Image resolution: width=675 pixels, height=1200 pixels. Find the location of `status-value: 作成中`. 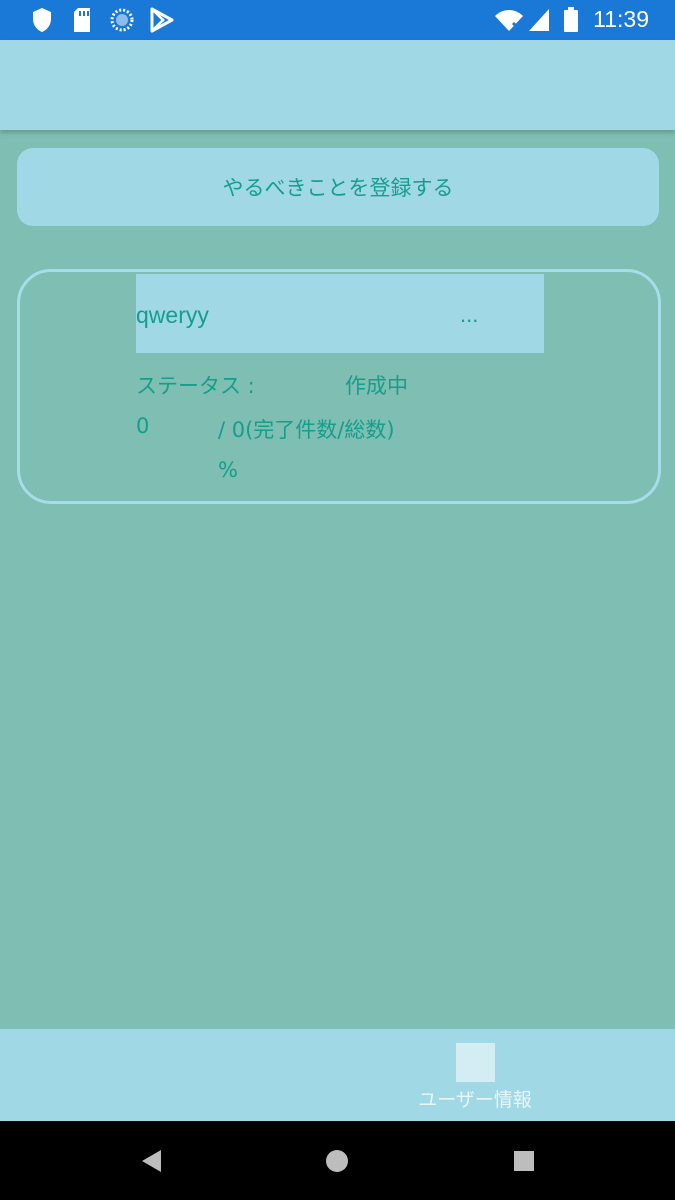

status-value: 作成中 is located at coordinates (376, 386).